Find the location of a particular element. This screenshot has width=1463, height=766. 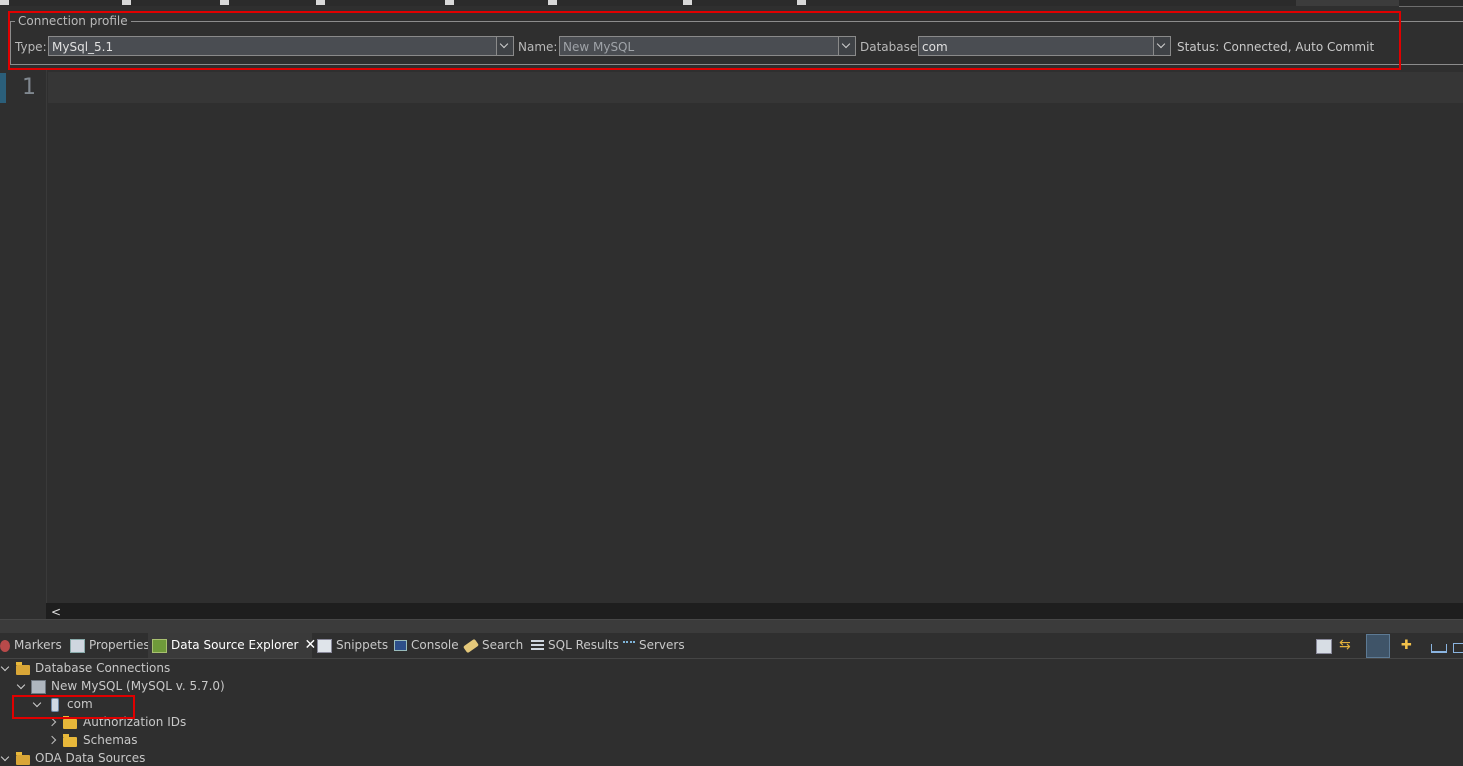

tab-label: Servers is located at coordinates (662, 645).